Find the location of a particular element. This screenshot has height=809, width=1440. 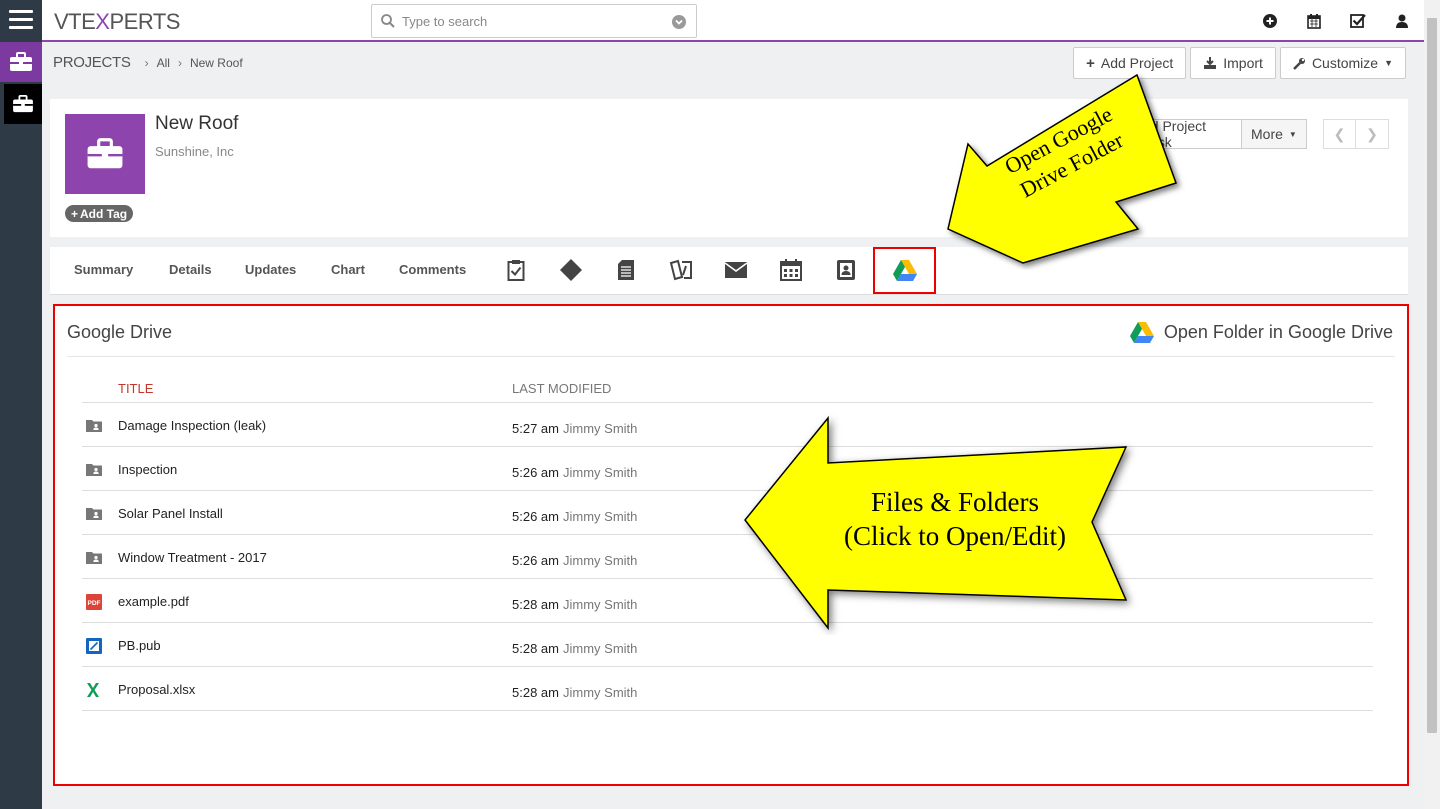

chevron-down-icon is located at coordinates (679, 22).